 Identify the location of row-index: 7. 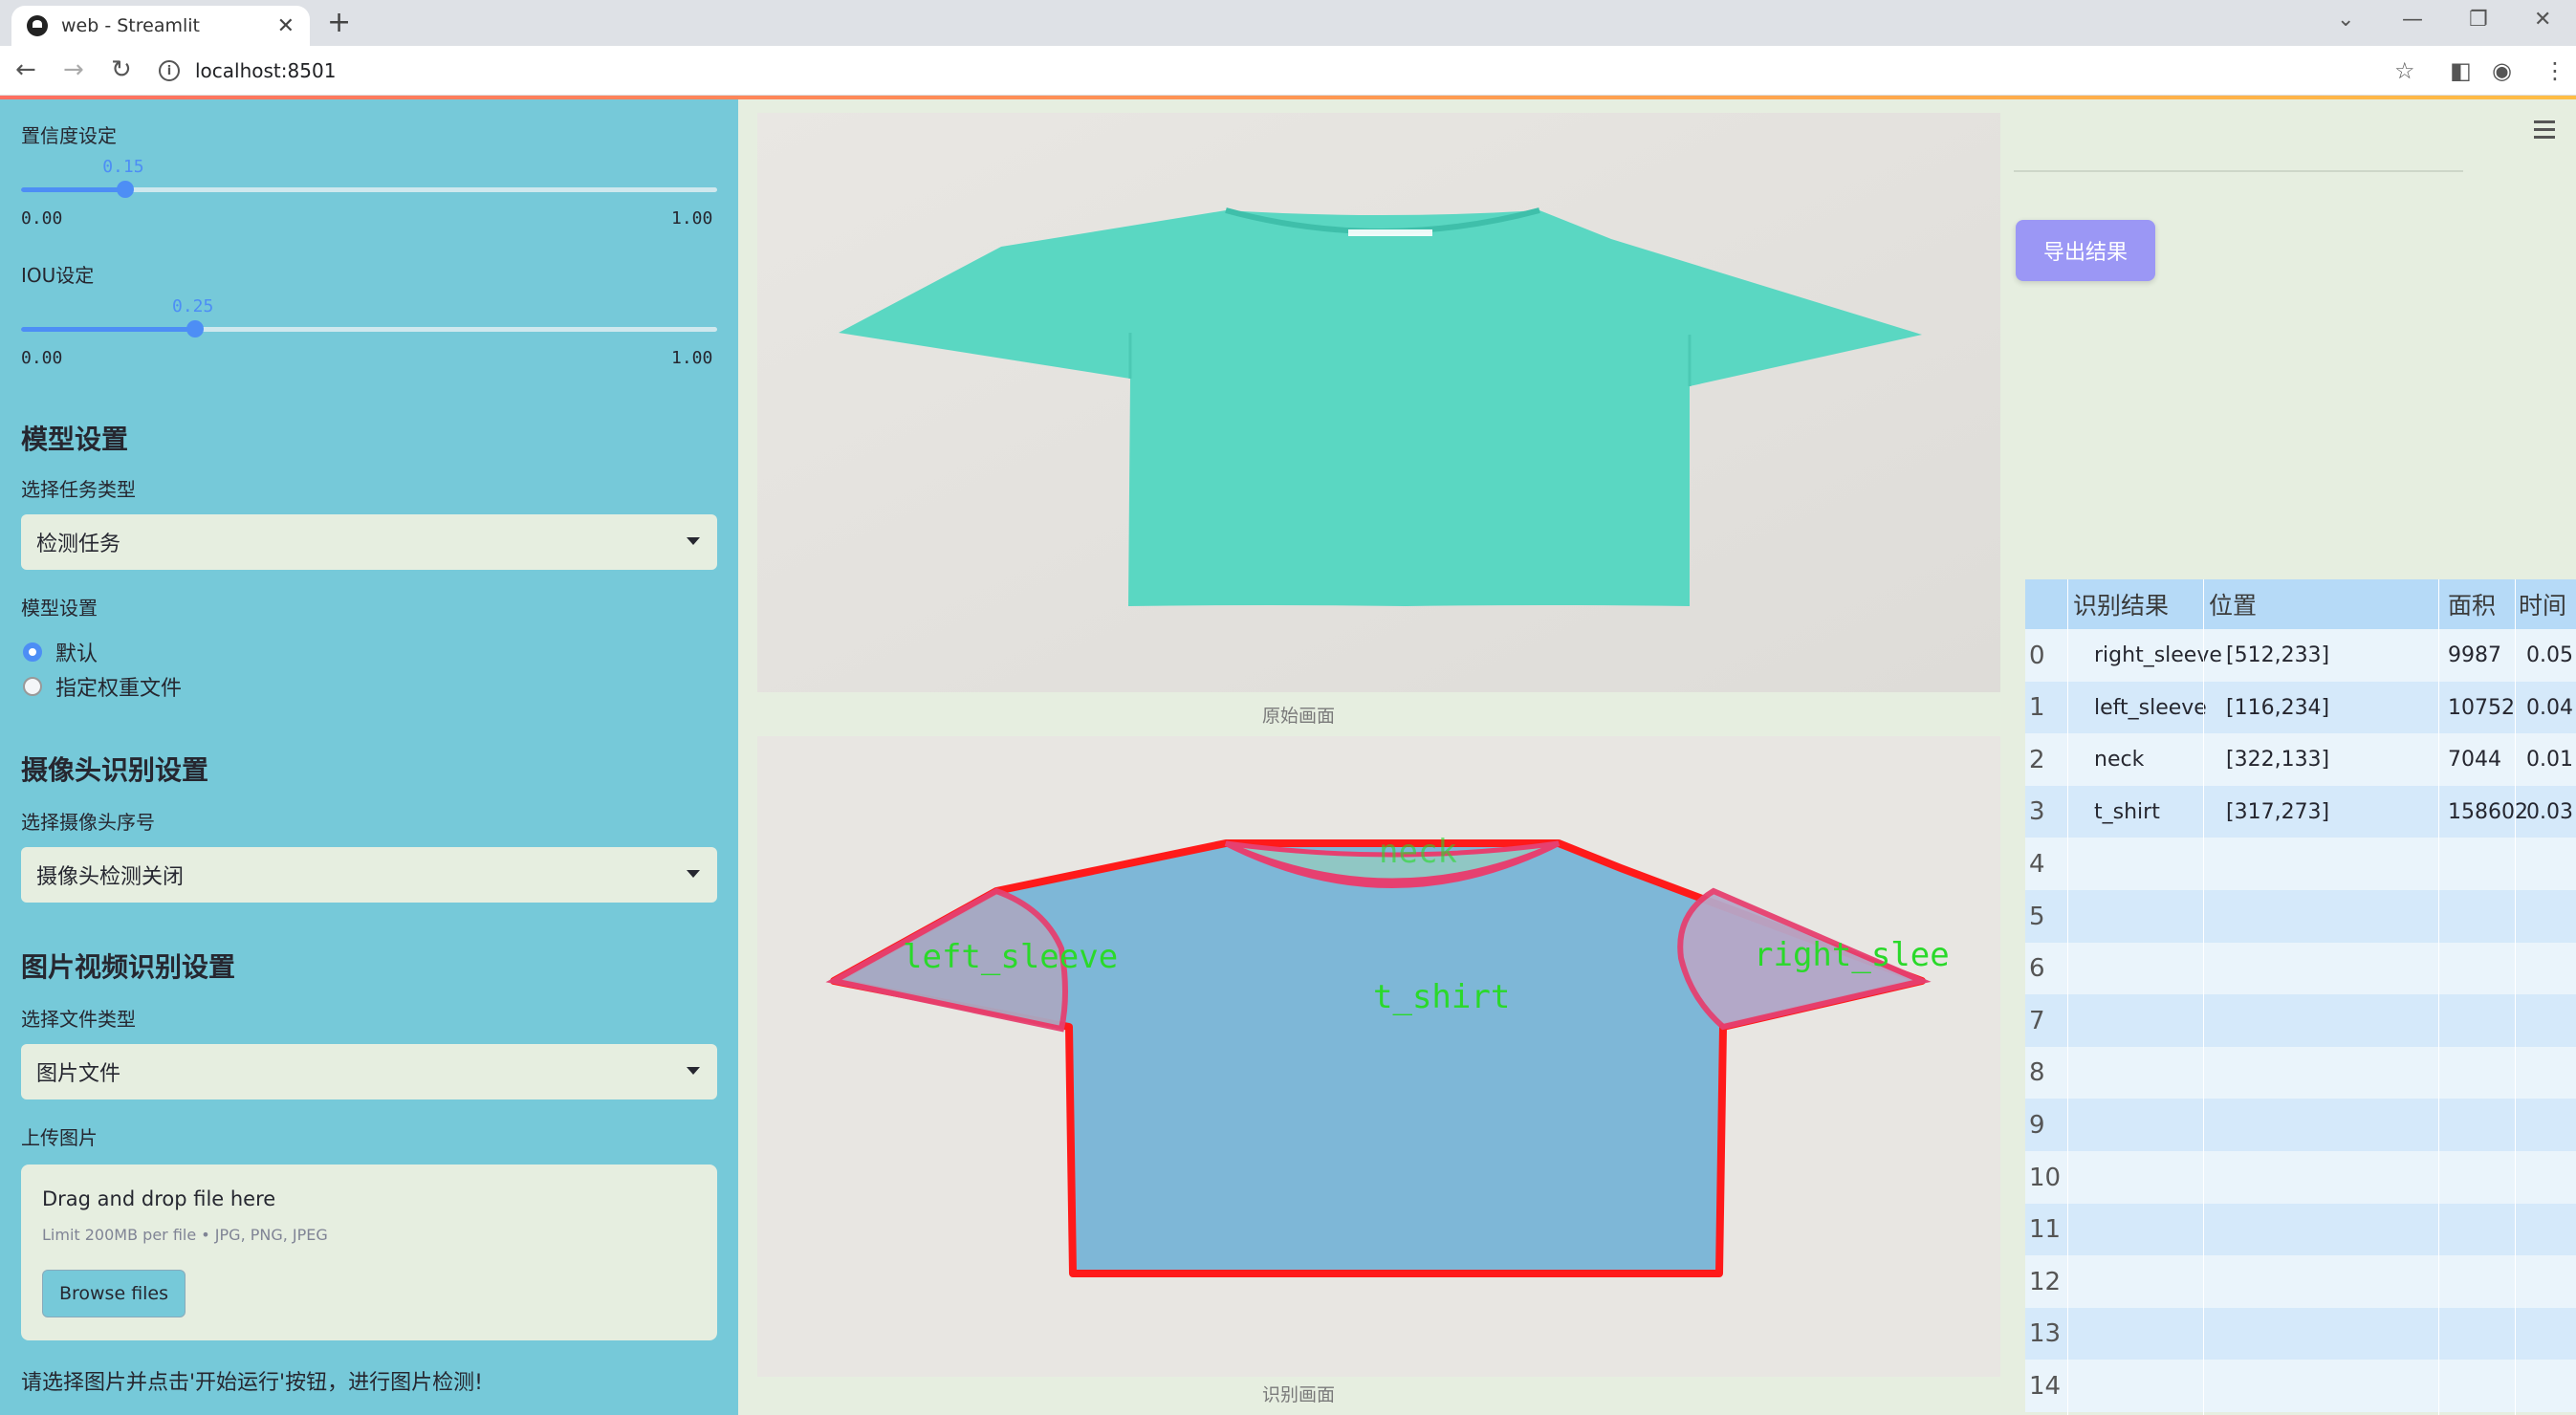
(2037, 1020).